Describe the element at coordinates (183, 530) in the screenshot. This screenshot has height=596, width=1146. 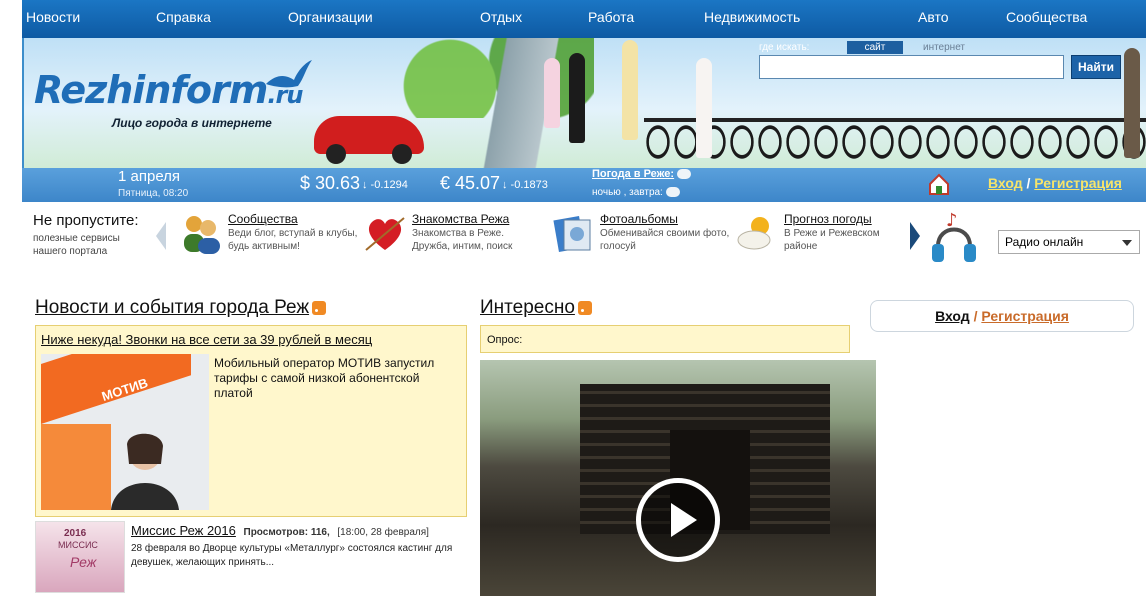
I see `news-item-title: Миссис Реж 2016` at that location.